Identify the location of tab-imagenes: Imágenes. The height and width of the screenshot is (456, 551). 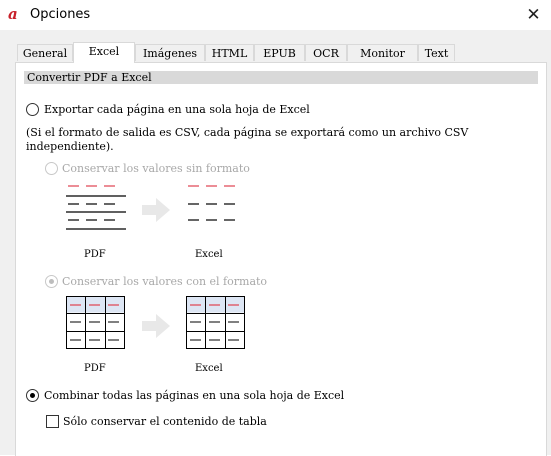
(170, 52).